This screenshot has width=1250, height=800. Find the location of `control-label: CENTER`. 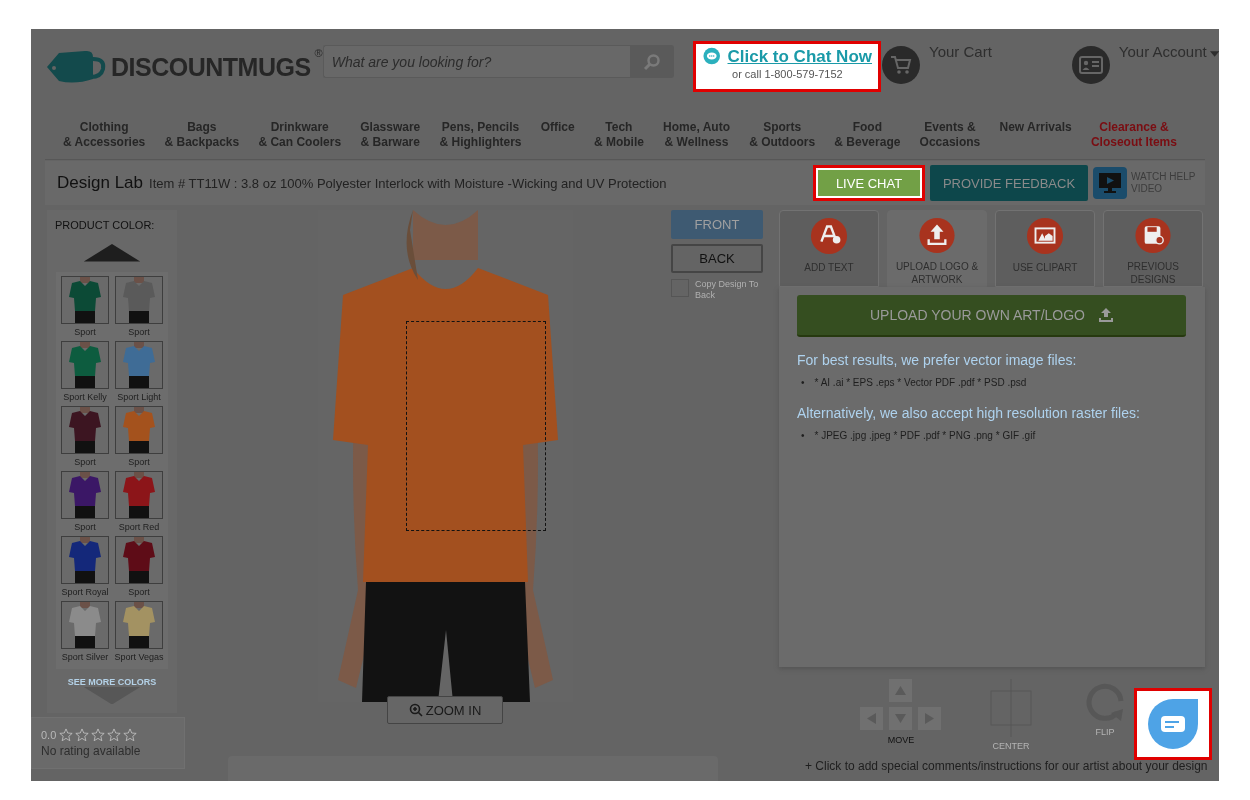

control-label: CENTER is located at coordinates (1011, 746).